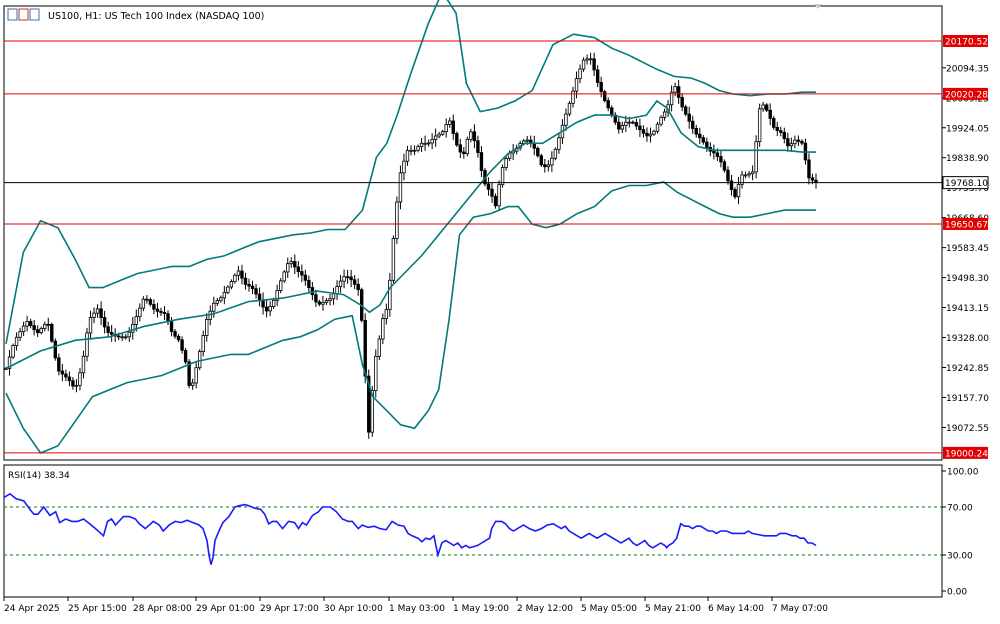  What do you see at coordinates (225, 609) in the screenshot?
I see `xtick-label: 29 Apr 01:00` at bounding box center [225, 609].